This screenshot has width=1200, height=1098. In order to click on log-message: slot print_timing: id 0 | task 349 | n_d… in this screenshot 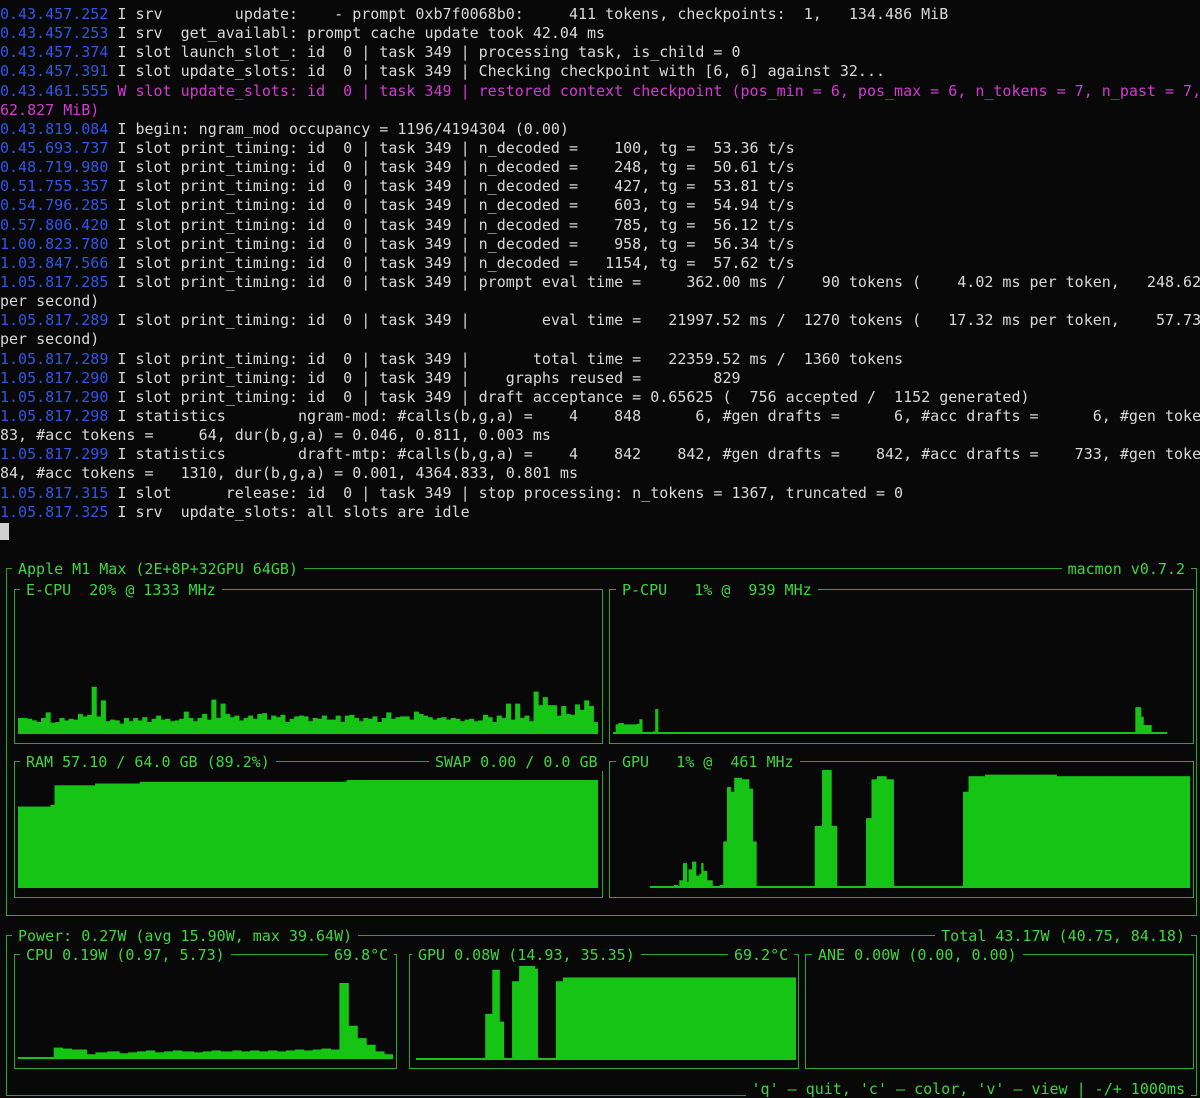, I will do `click(460, 205)`.